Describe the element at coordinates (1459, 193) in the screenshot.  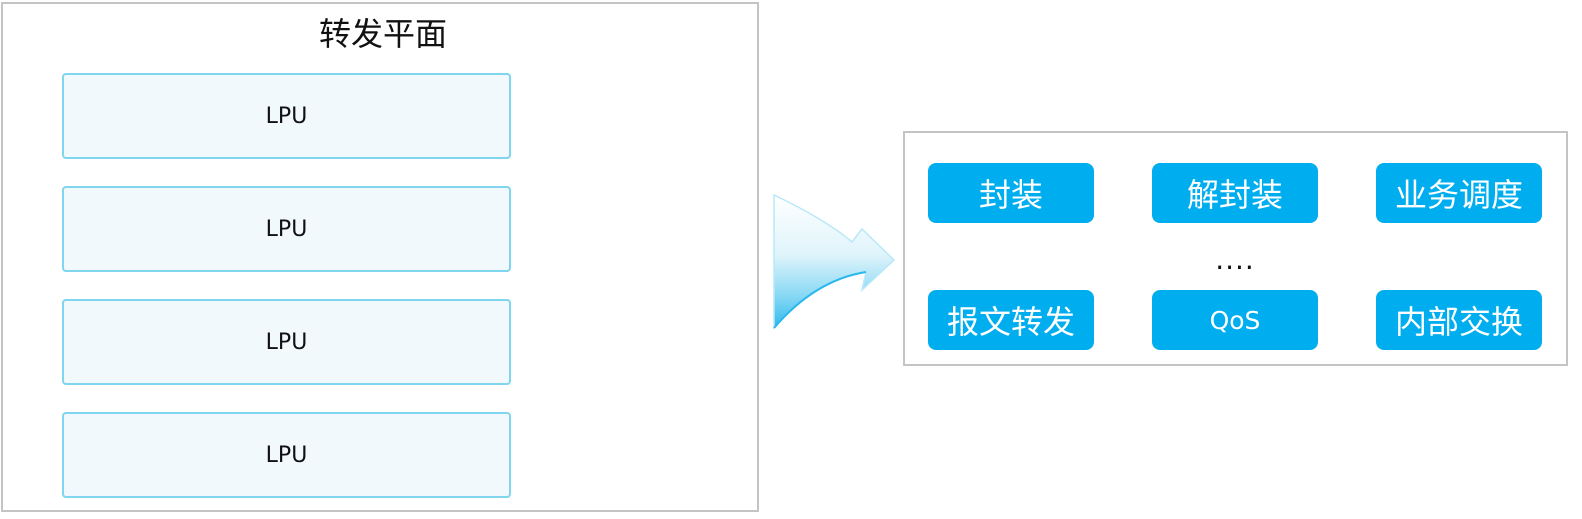
I see `function-service-scheduling: 业务调度` at that location.